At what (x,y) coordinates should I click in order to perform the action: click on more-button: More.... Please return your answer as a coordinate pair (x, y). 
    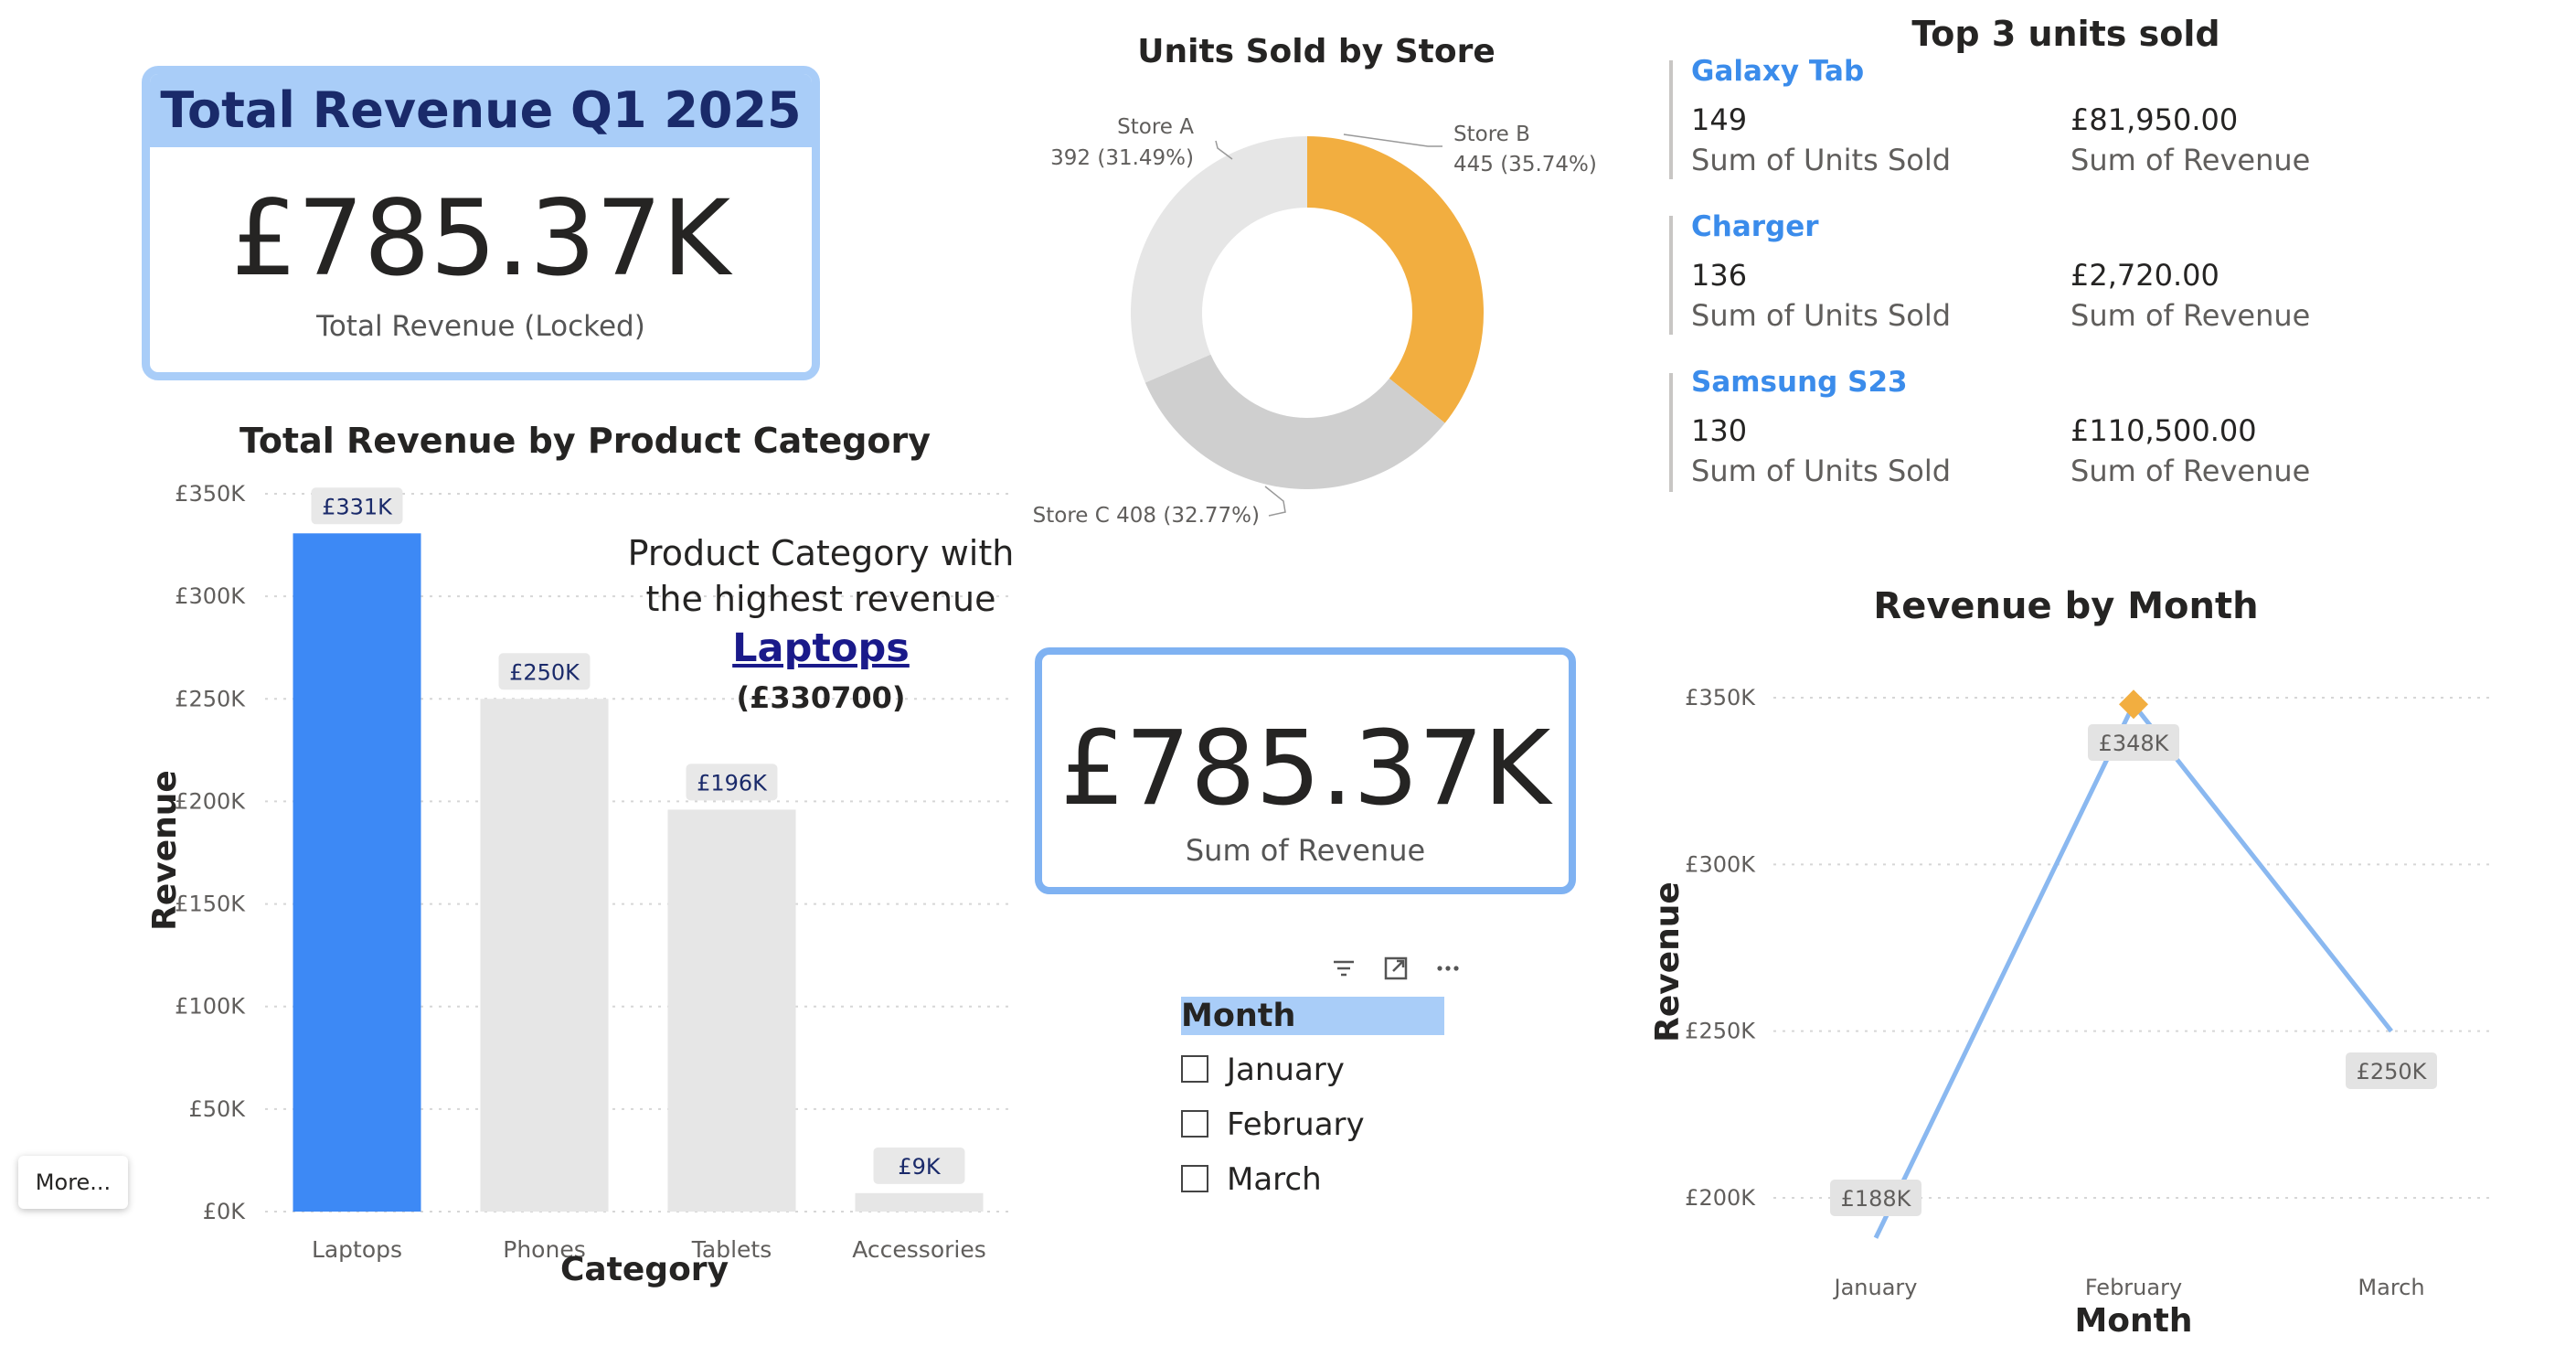
    Looking at the image, I should click on (73, 1182).